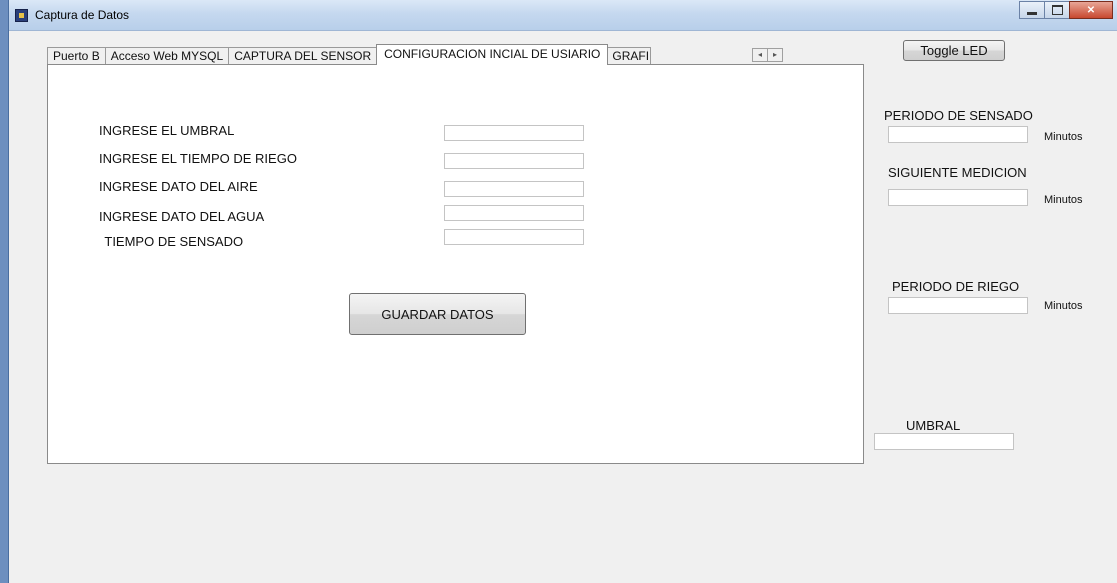 Image resolution: width=1117 pixels, height=583 pixels. Describe the element at coordinates (76, 56) in the screenshot. I see `tab-puerto-b: Puerto B` at that location.